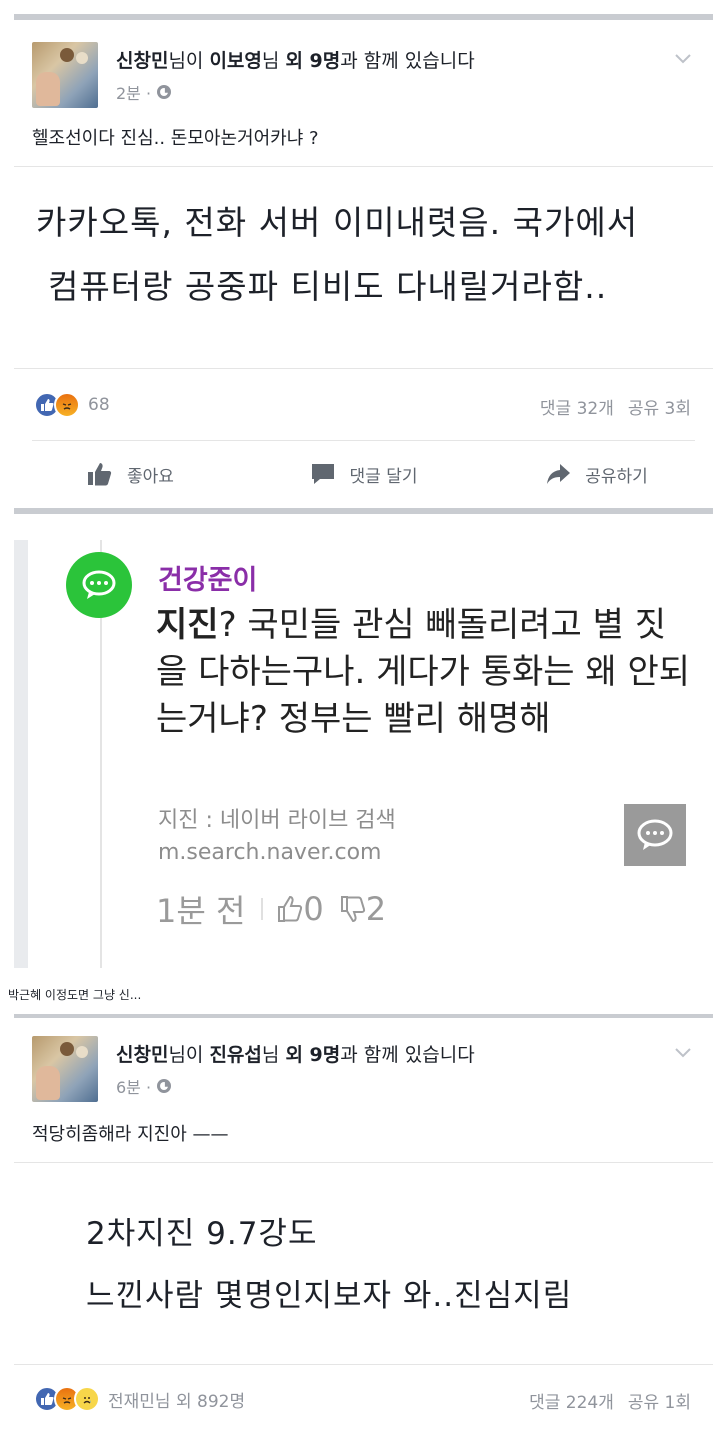  I want to click on post-caption: 헬조선이다 진심.. 돈모아논거어카냐 ?, so click(175, 138).